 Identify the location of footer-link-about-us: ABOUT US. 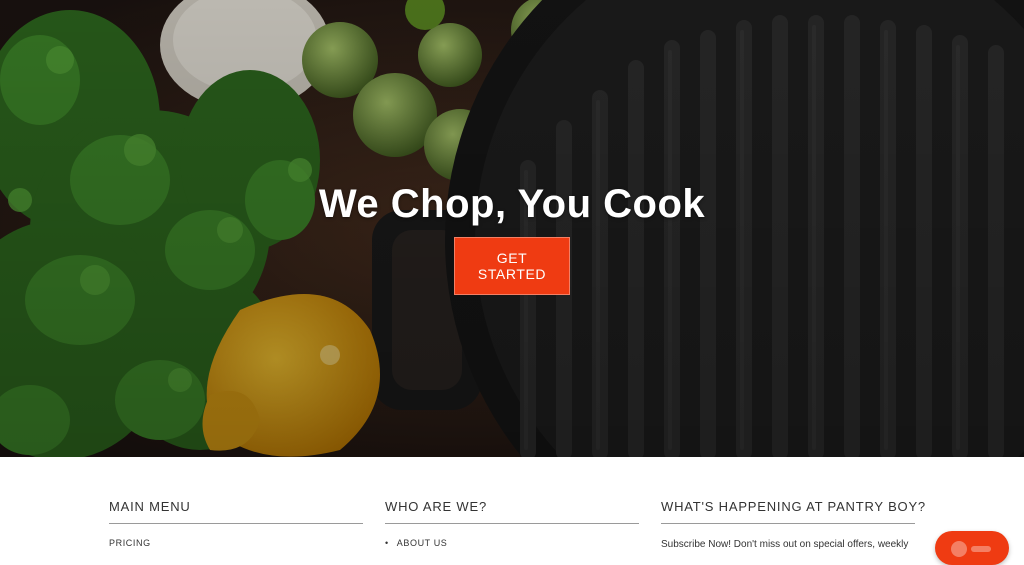
(512, 543).